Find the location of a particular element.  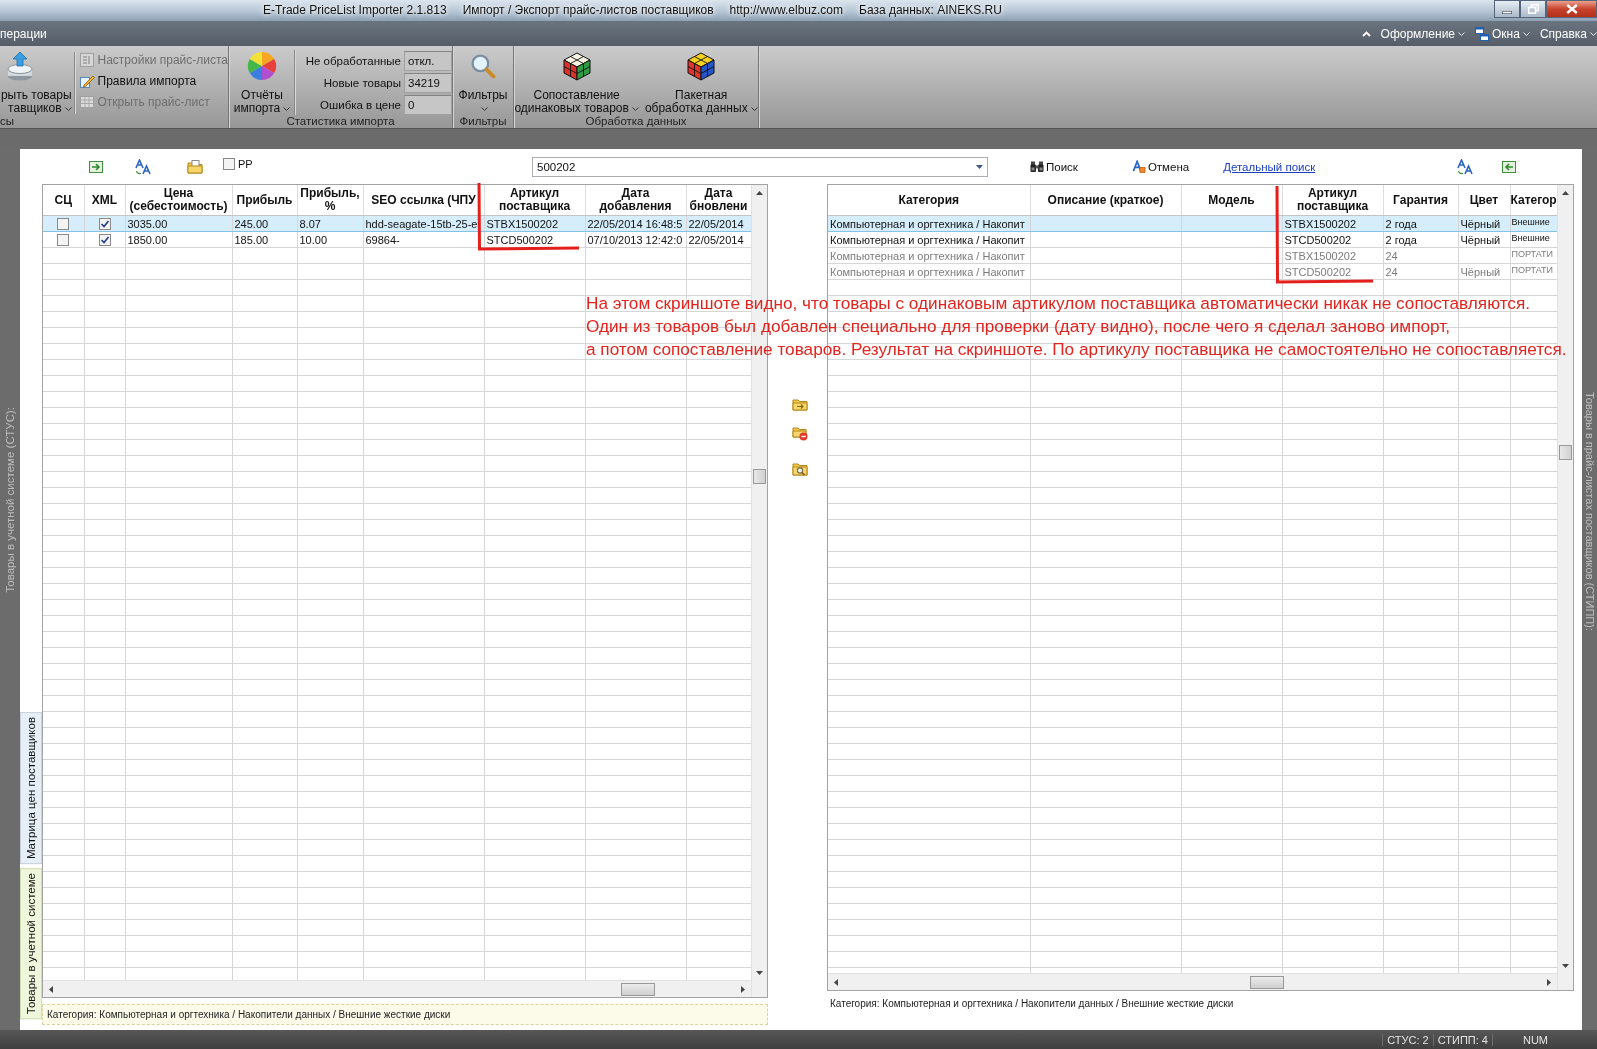

menu-button: Оформление is located at coordinates (1423, 33).